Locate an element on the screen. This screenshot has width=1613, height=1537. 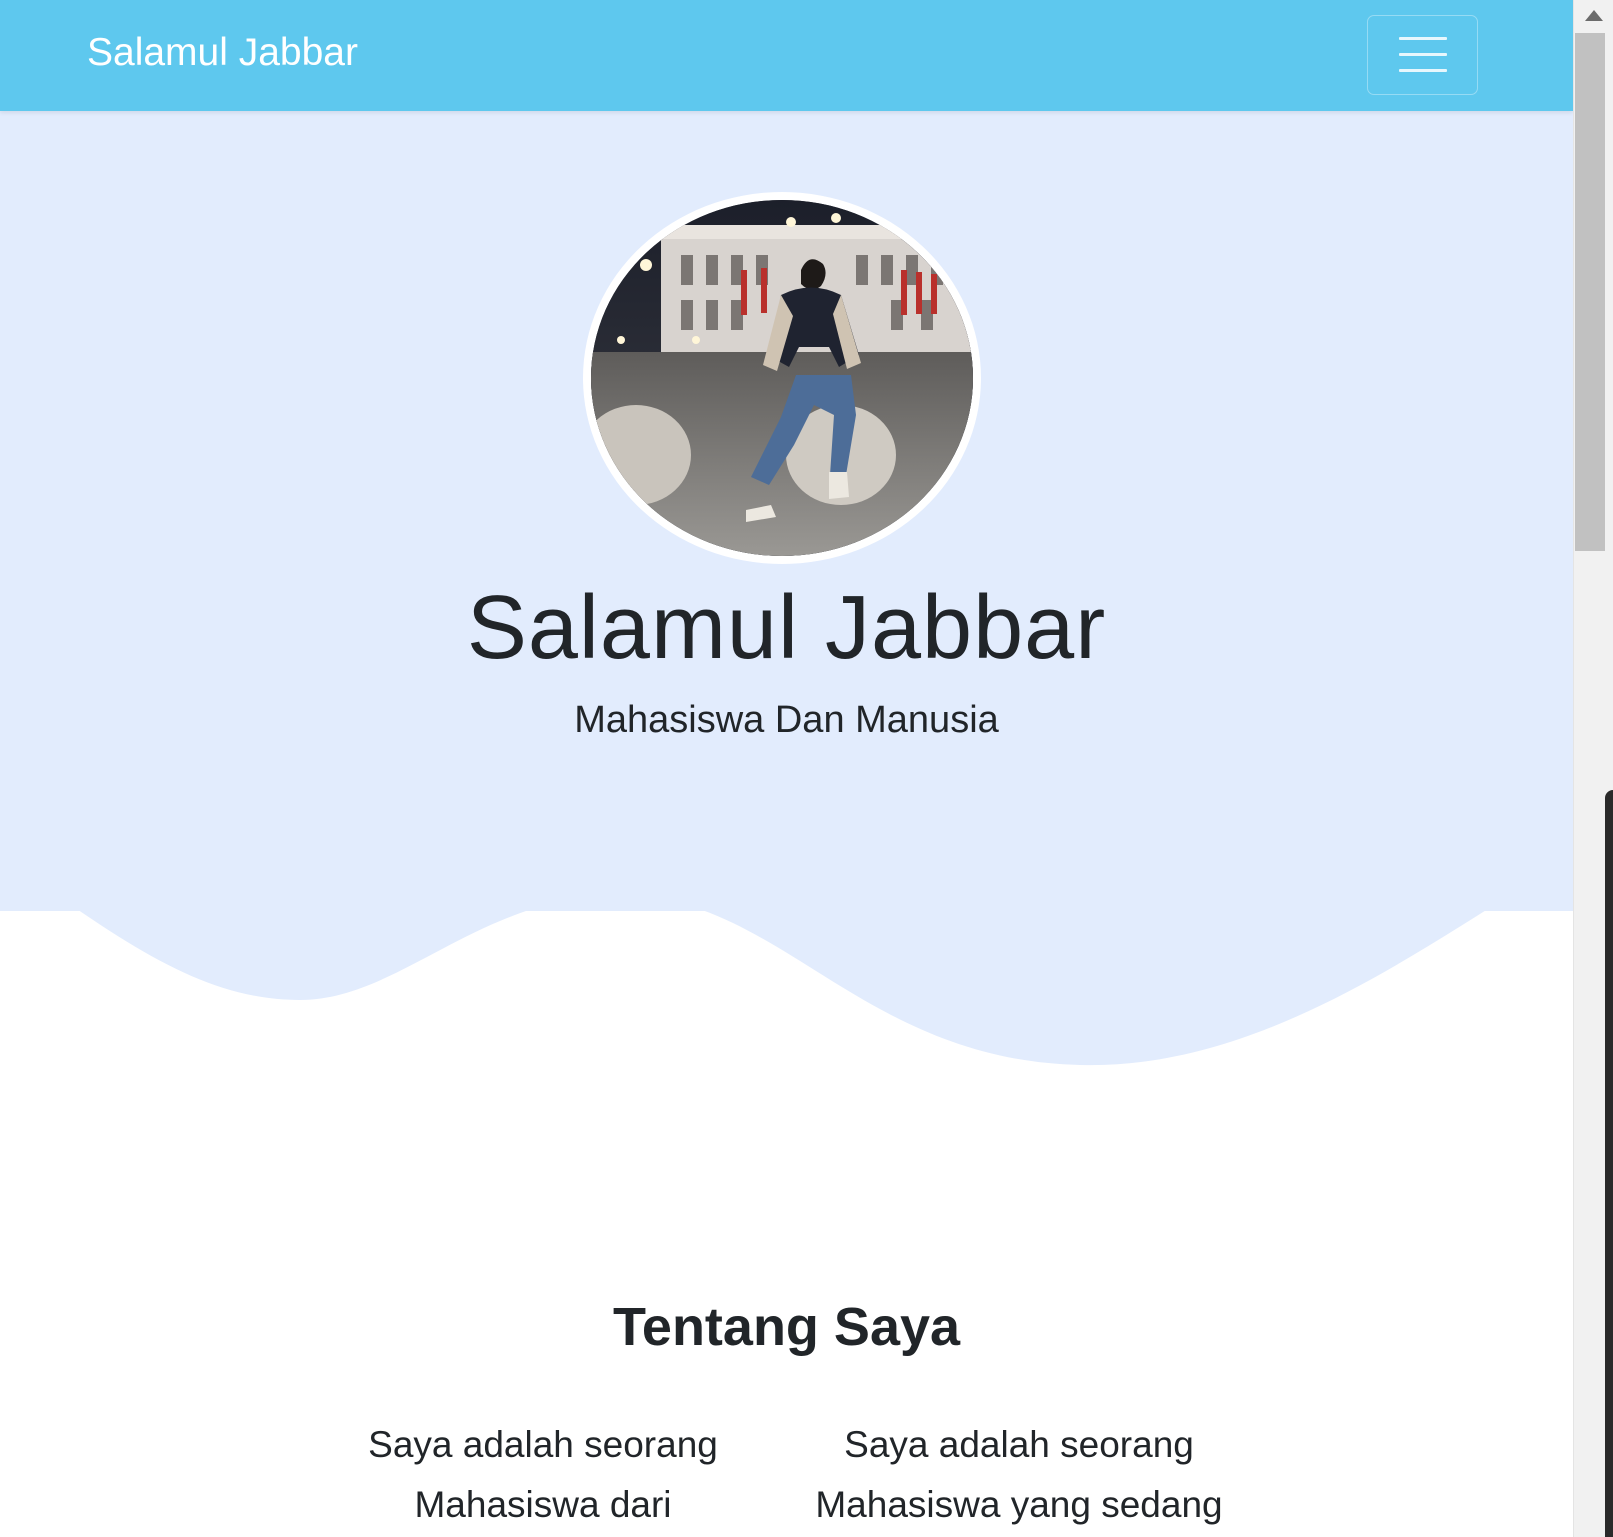
about-text-left: Saya adalah seorang Mahasiswa dari is located at coordinates (543, 1474).